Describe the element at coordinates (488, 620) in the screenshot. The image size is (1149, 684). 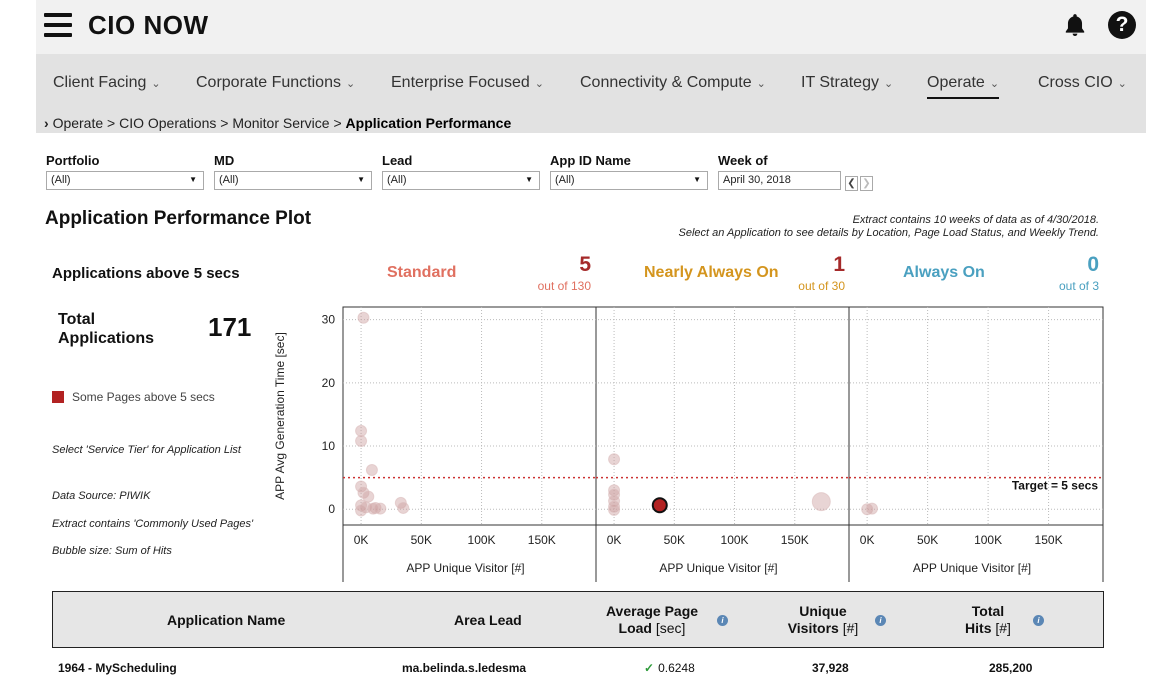
I see `col-area-lead: Area Lead` at that location.